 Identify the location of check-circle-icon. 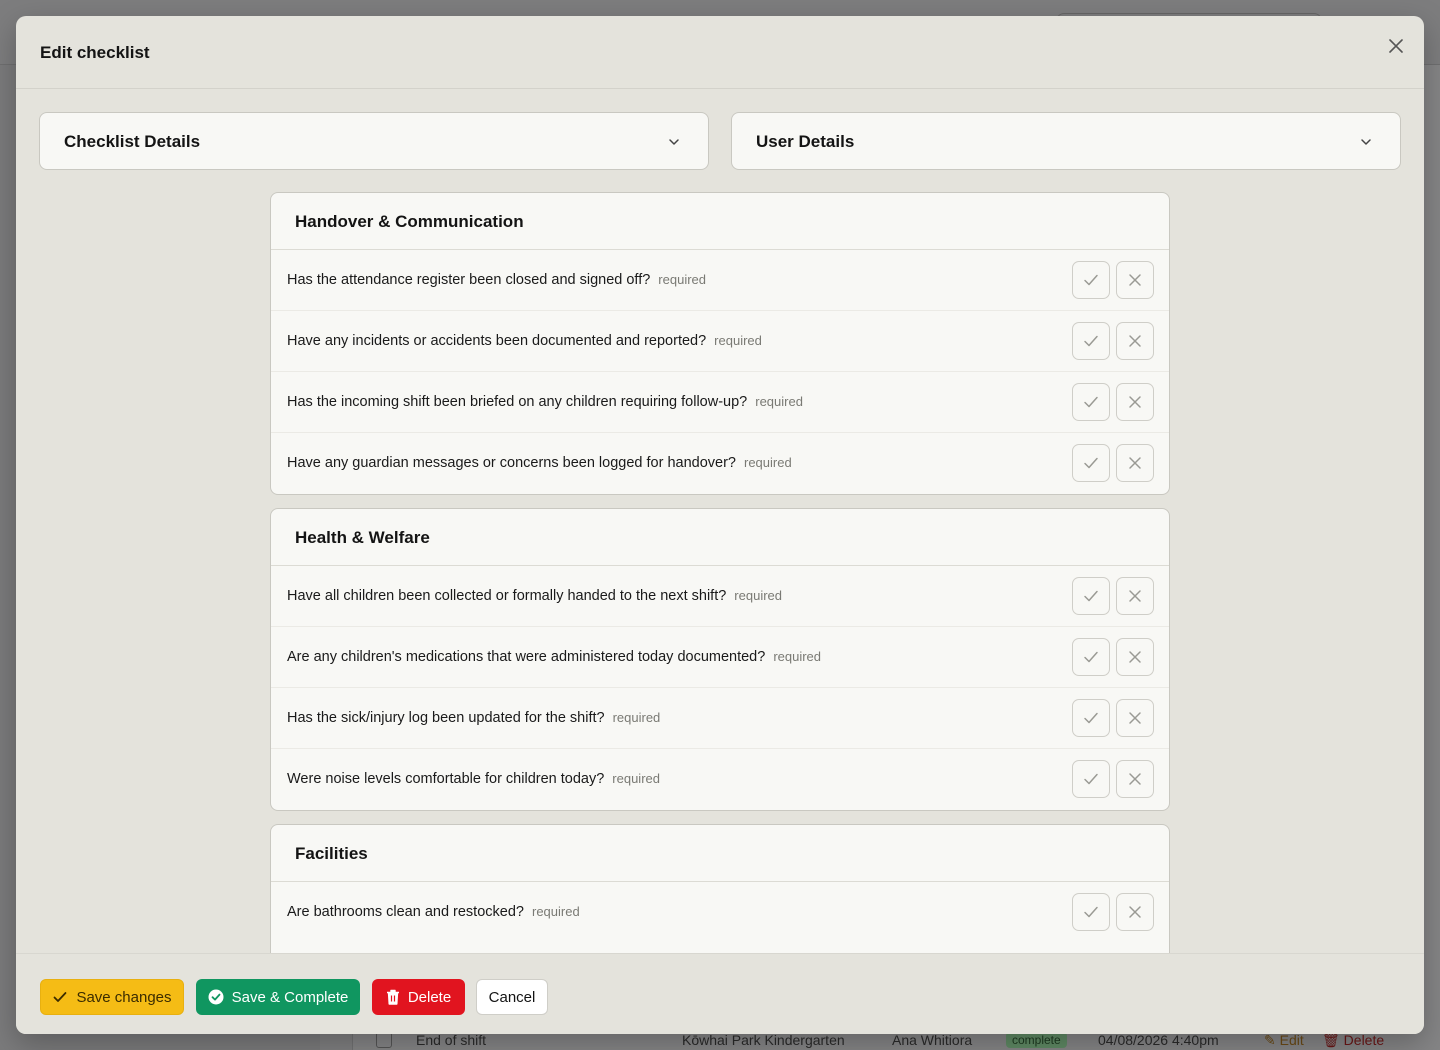
(216, 997).